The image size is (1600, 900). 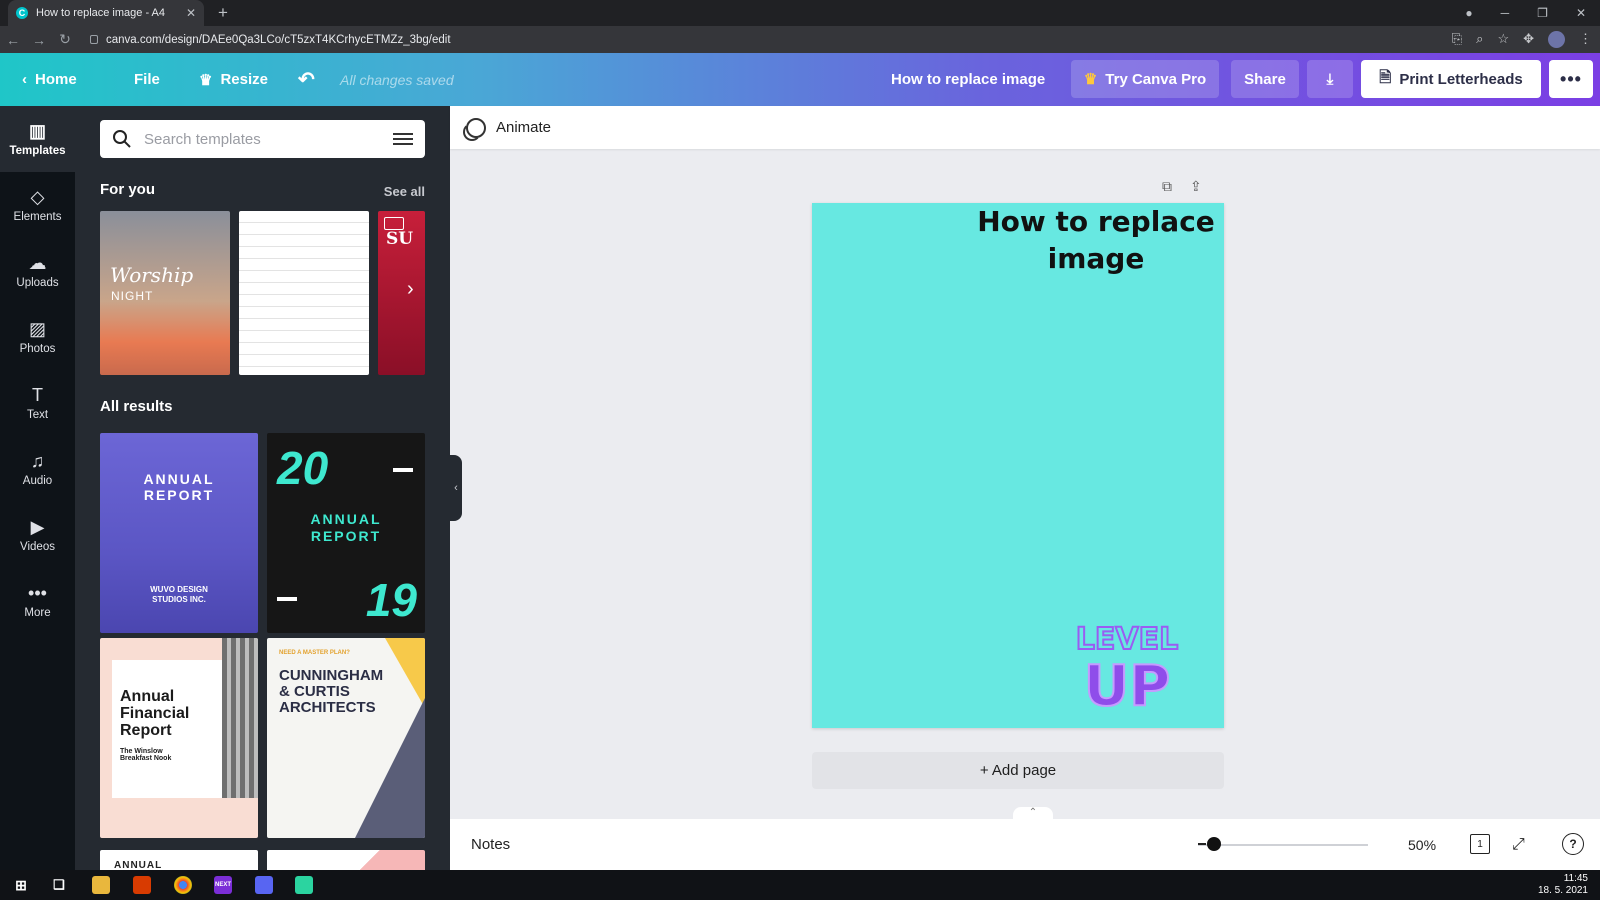 I want to click on help-icon: ?, so click(x=1573, y=844).